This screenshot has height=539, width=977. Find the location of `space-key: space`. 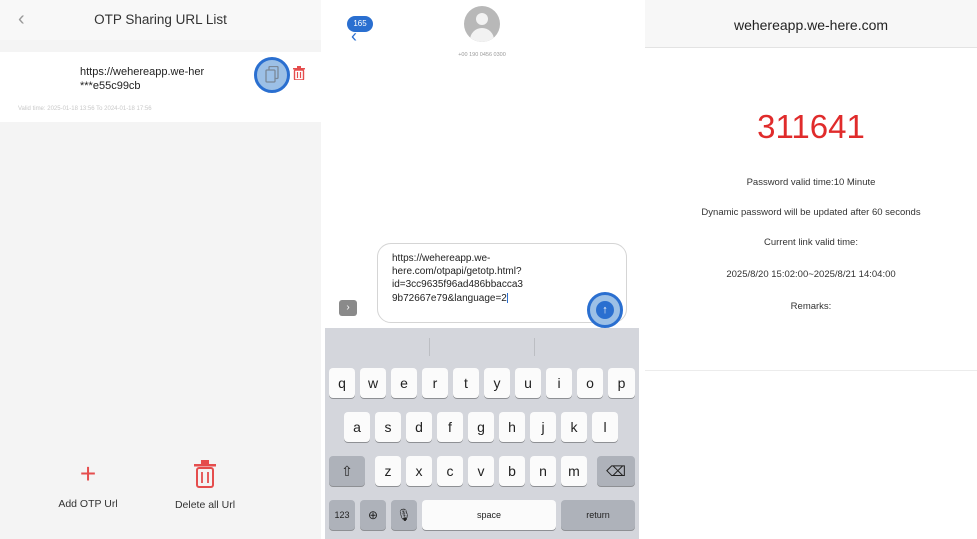

space-key: space is located at coordinates (489, 515).